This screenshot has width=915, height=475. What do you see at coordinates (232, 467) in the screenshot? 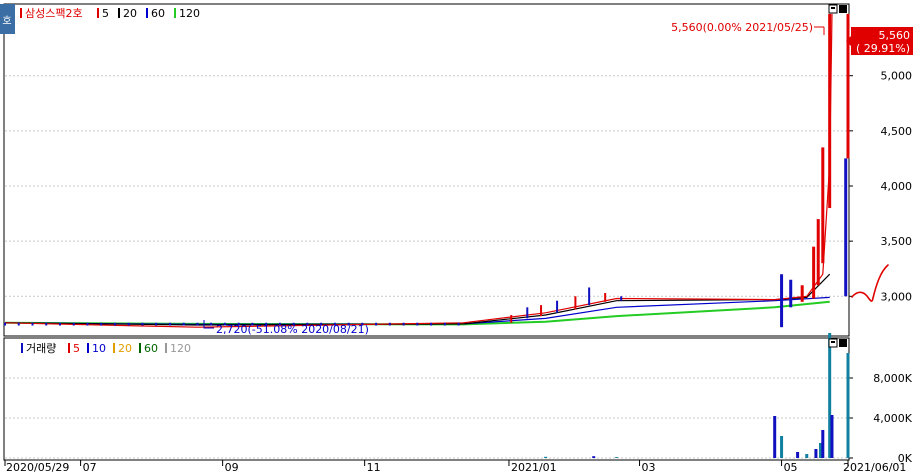
I see `x-tick-label: 09` at bounding box center [232, 467].